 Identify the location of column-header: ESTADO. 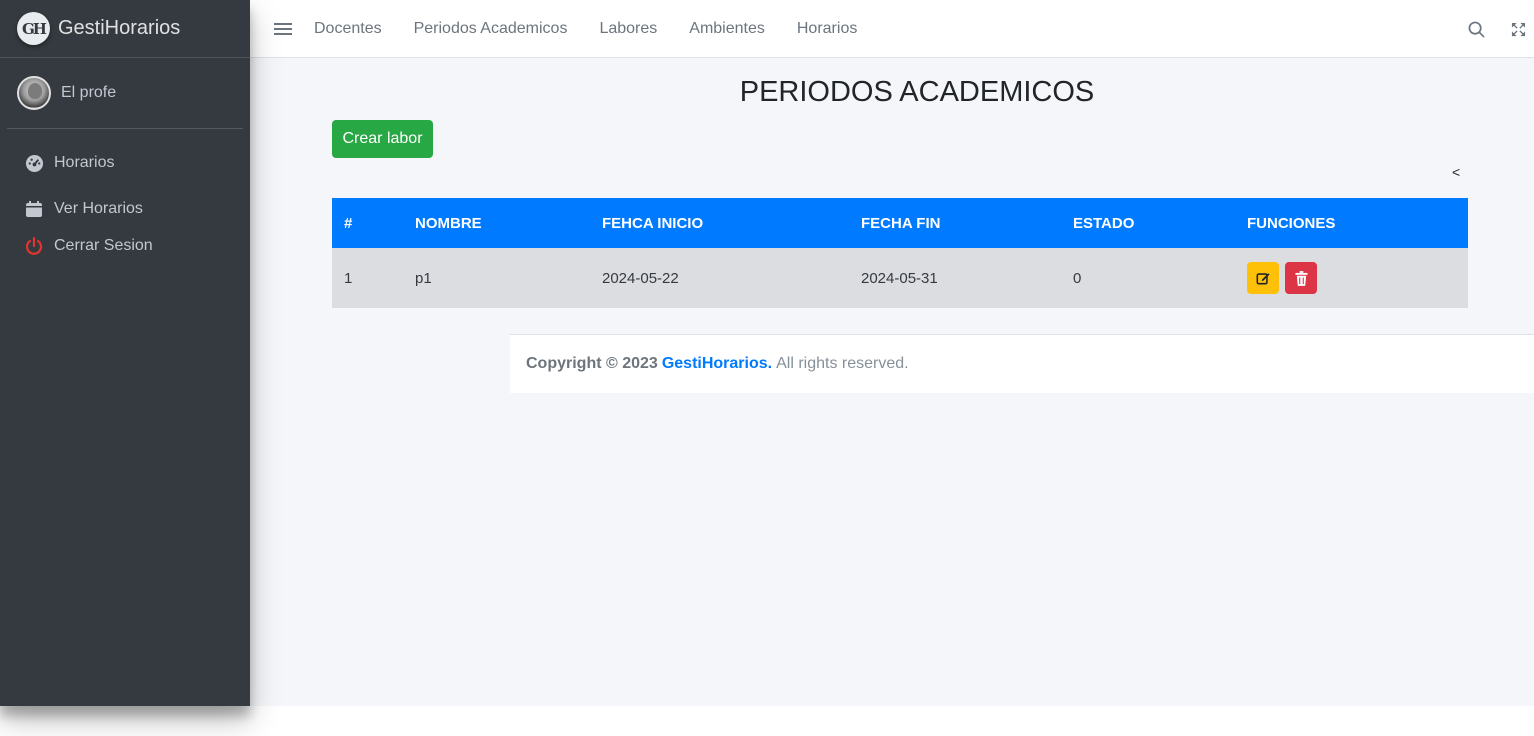
(1104, 223).